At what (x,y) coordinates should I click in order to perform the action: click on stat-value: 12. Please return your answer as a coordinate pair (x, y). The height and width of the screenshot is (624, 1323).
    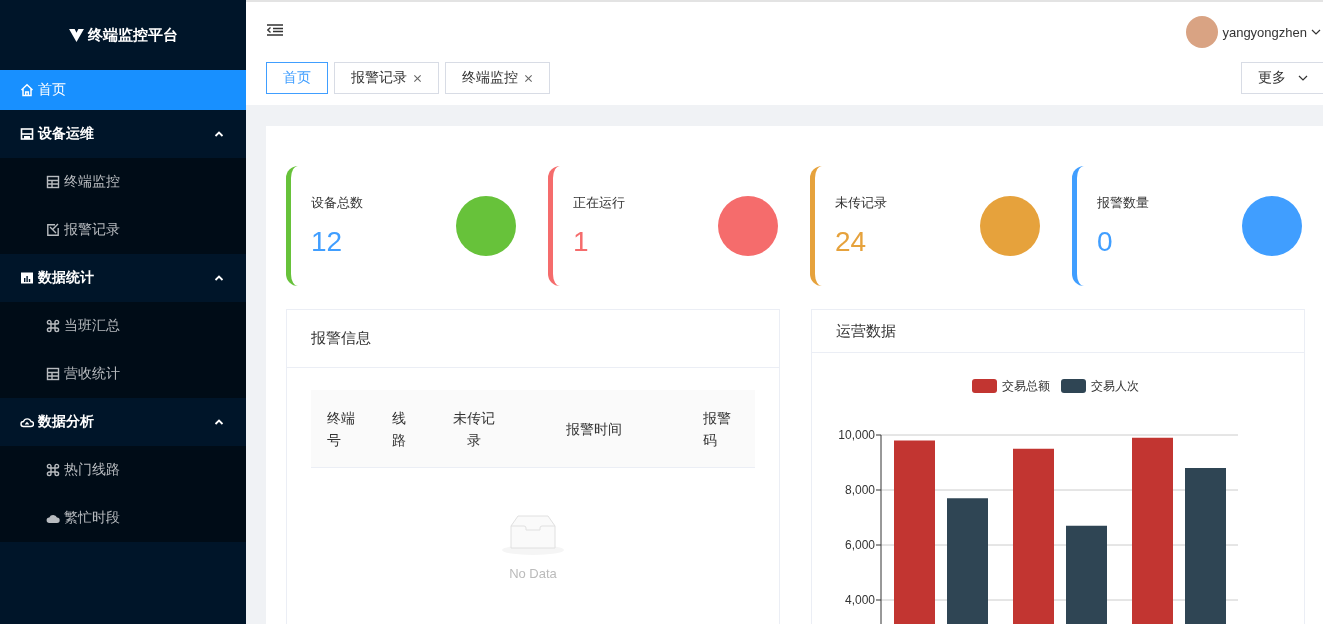
    Looking at the image, I should click on (327, 242).